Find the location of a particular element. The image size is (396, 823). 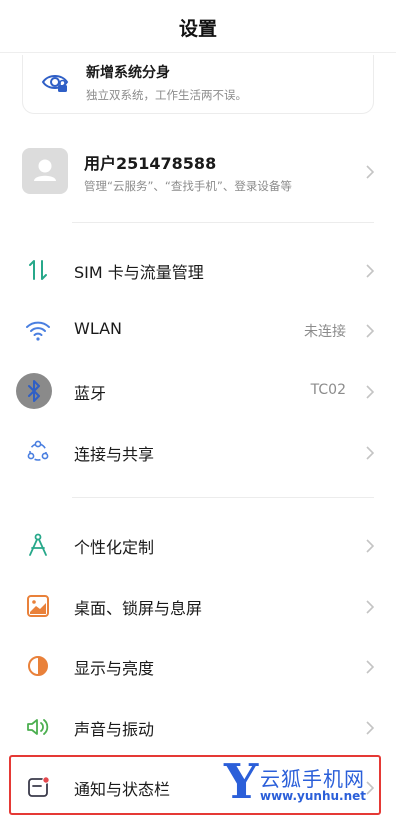

settings-item-label: 连接与共享 is located at coordinates (114, 454).